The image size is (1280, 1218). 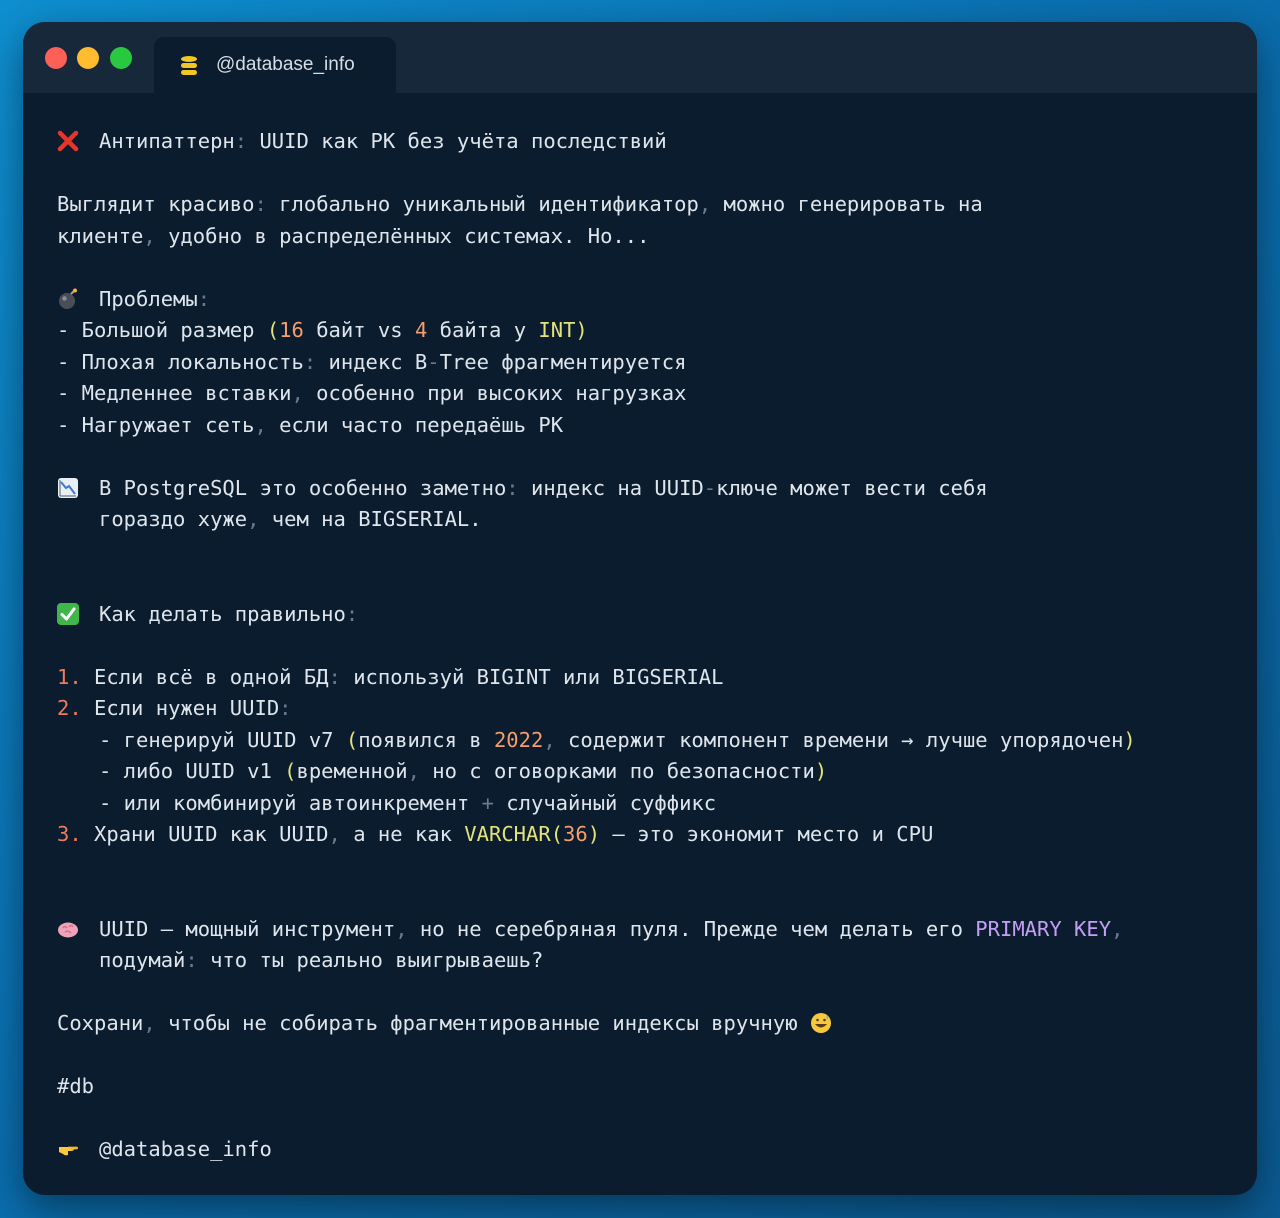 I want to click on postgres-line-2: гораздо хуже, чем на BIGSERIAL., so click(x=290, y=519).